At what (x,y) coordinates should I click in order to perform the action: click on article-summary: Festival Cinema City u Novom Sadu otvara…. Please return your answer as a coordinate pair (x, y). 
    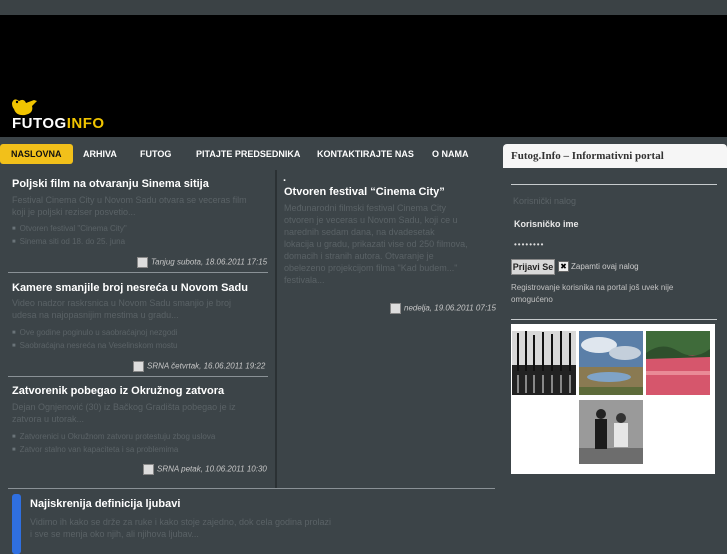
    Looking at the image, I should click on (129, 206).